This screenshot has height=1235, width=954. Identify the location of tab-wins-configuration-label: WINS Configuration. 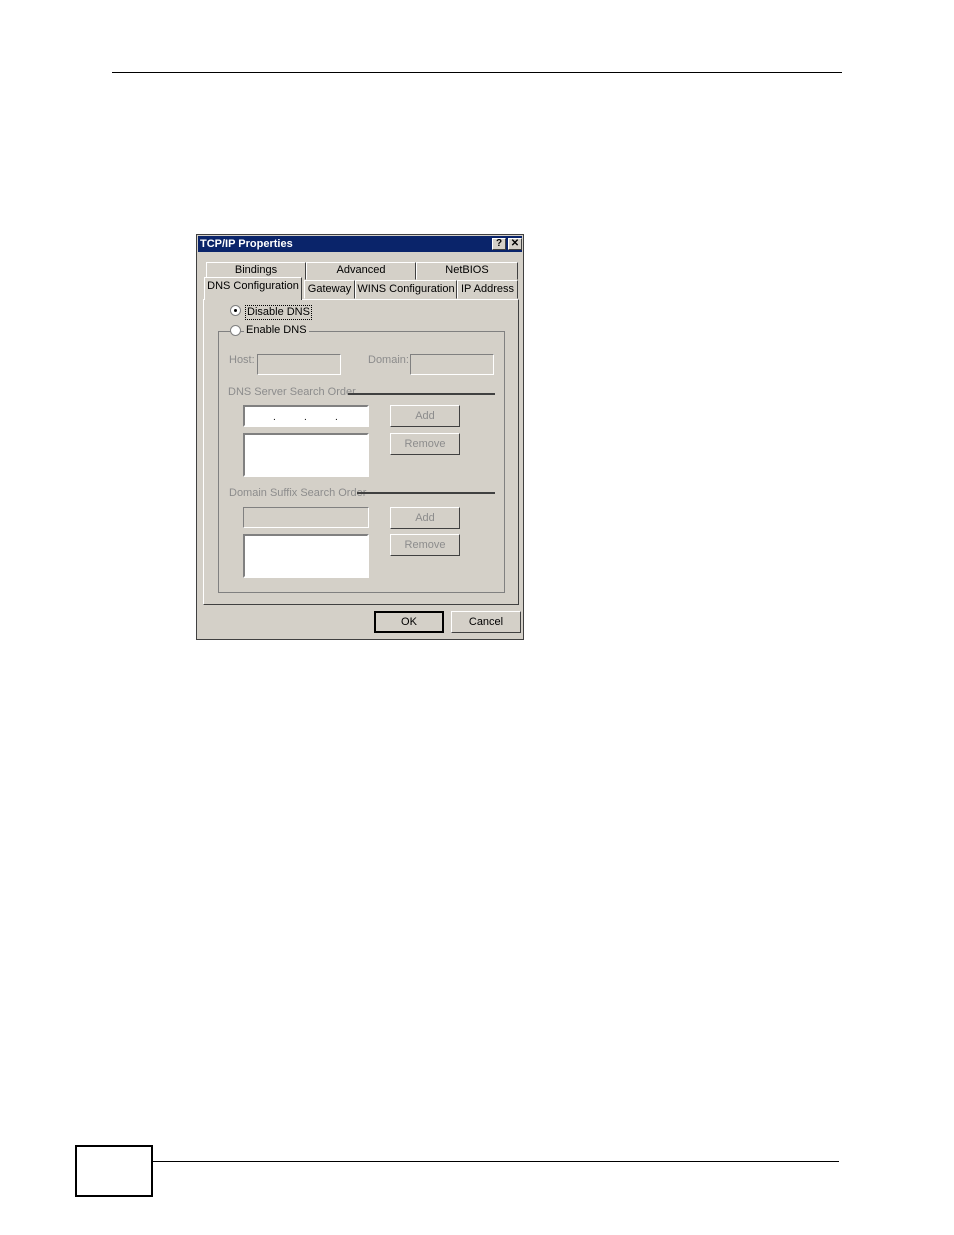
(406, 289).